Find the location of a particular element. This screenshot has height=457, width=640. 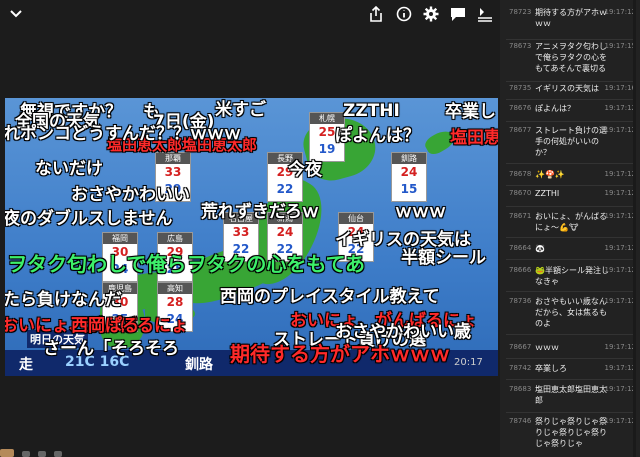

comment-row: 78666 🐸半額シール発注しなきゃ 19:17:12 is located at coordinates (570, 278).